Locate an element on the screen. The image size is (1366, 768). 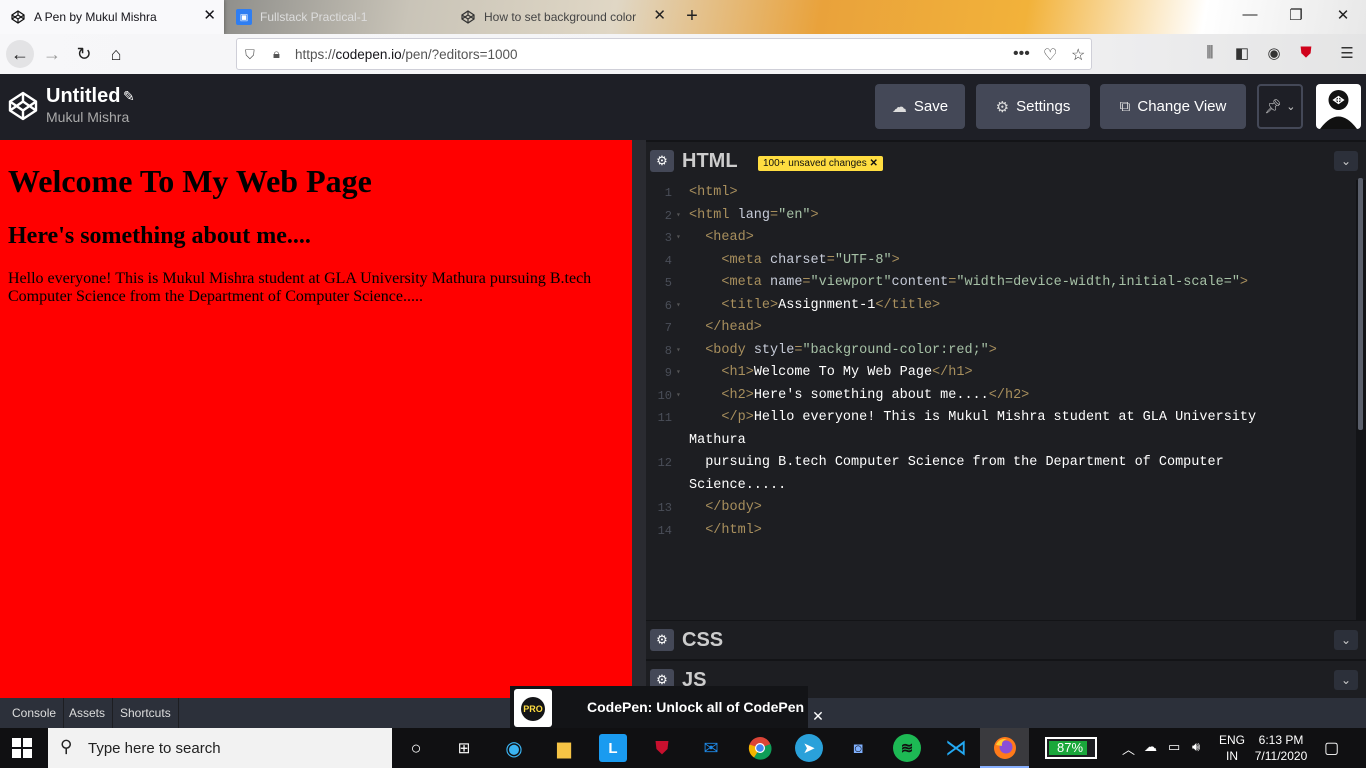
chrome-icon is located at coordinates (760, 748).